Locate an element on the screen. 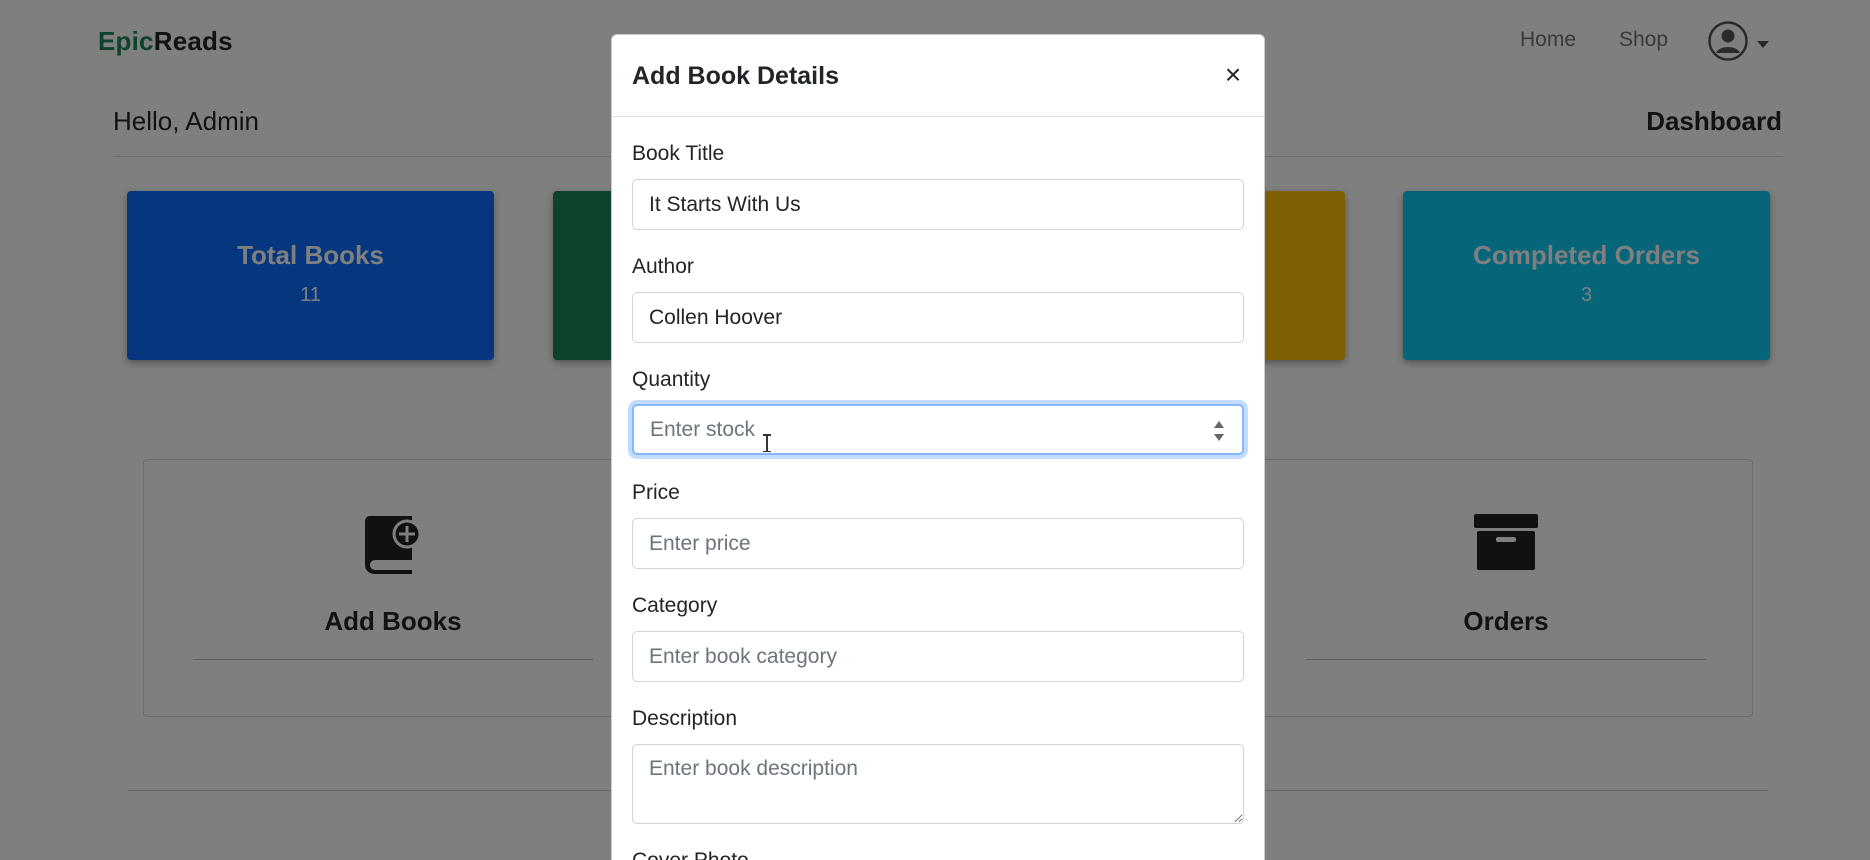  cover-photo-label: Cover Photo is located at coordinates (690, 854).